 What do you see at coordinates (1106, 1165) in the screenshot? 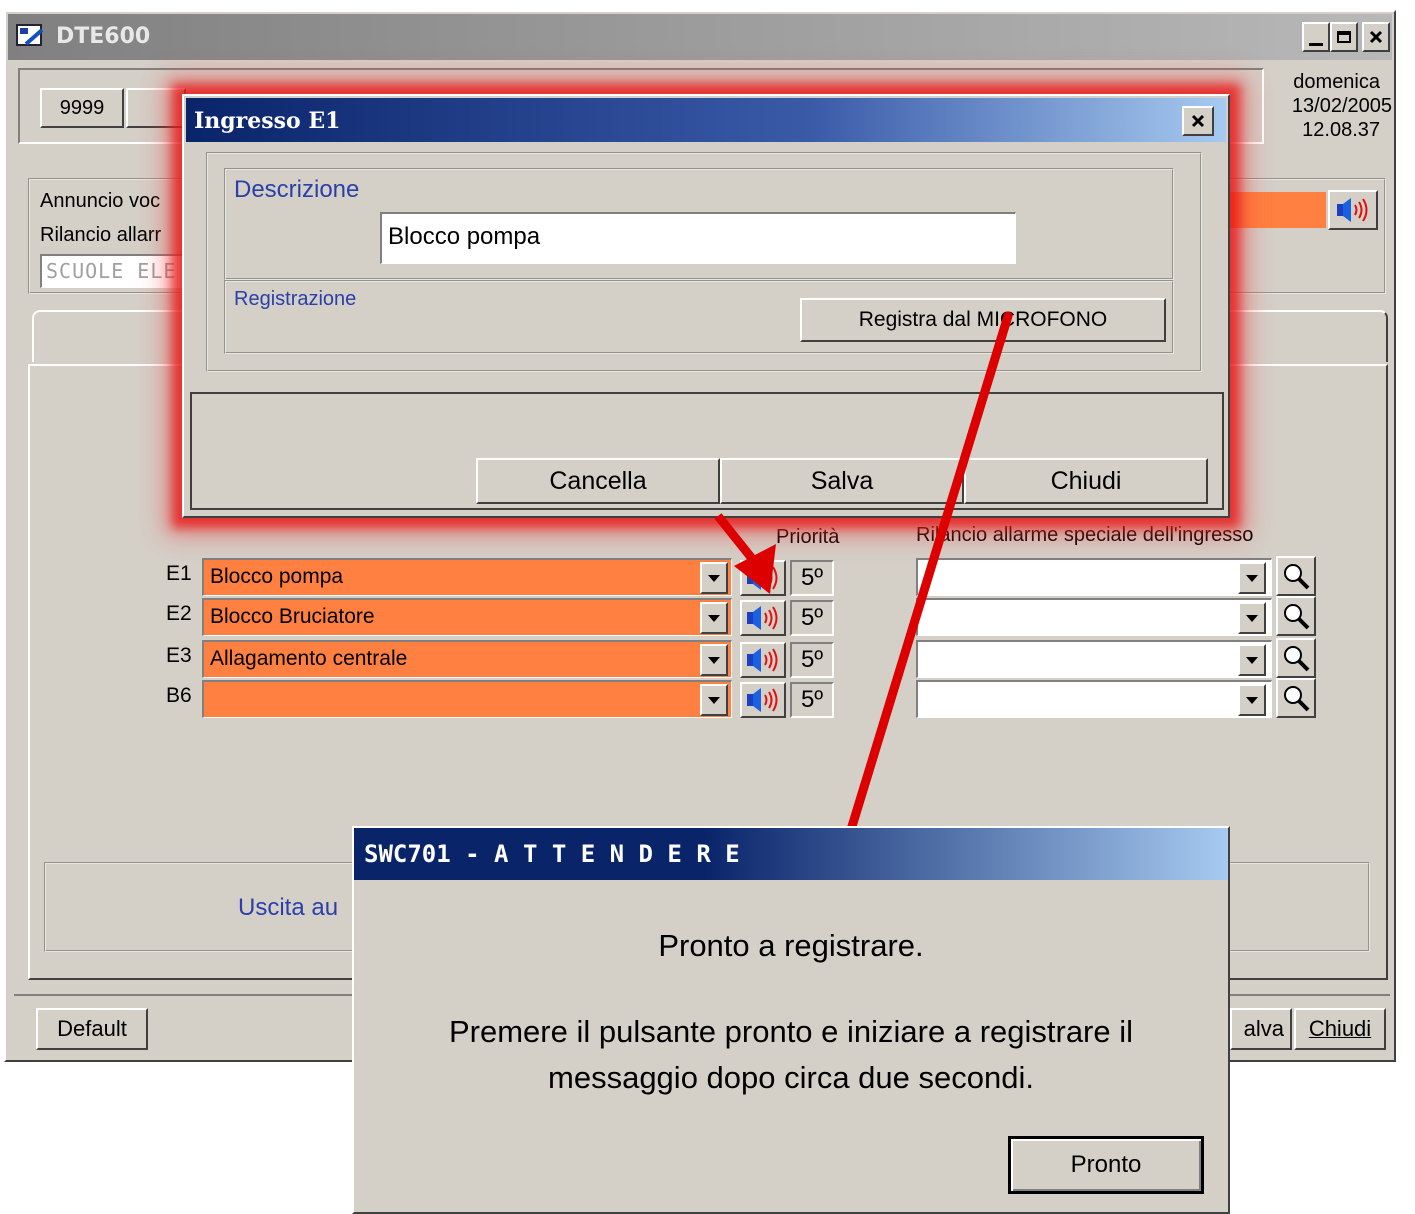
I see `pronto-button: Pronto` at bounding box center [1106, 1165].